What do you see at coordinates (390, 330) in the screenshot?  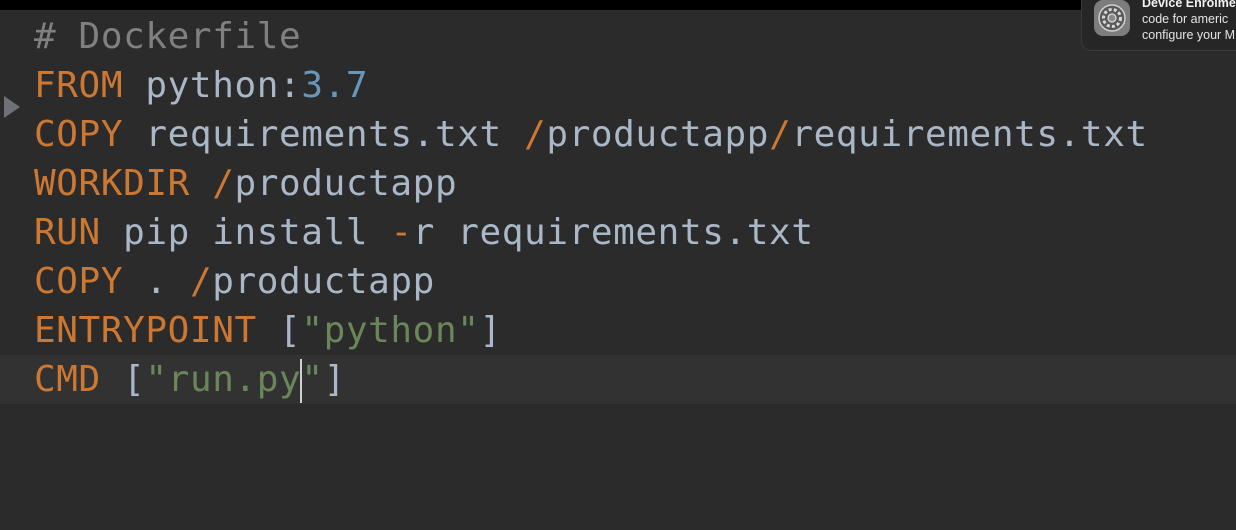 I see `code-token: "python"` at bounding box center [390, 330].